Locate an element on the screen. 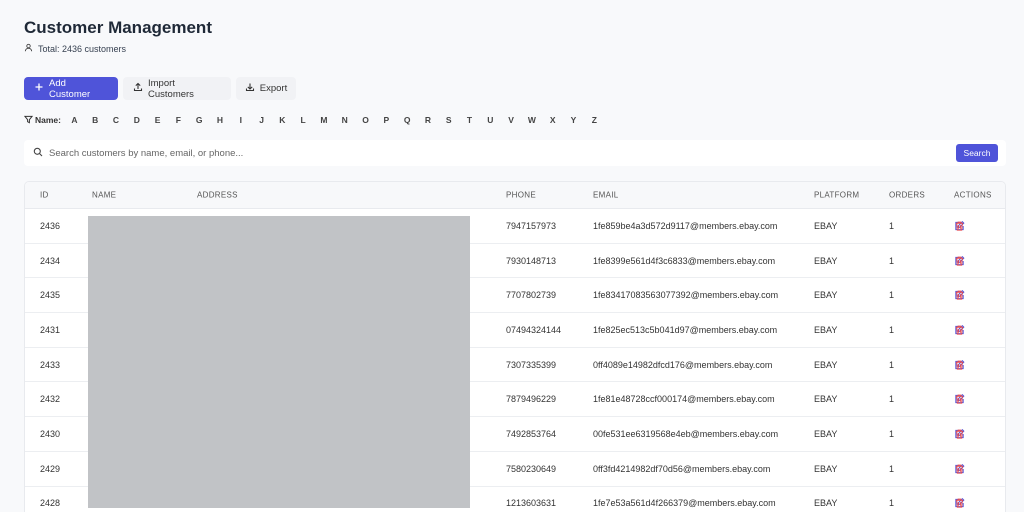 The image size is (1024, 512). cell-id: 2431 is located at coordinates (50, 329).